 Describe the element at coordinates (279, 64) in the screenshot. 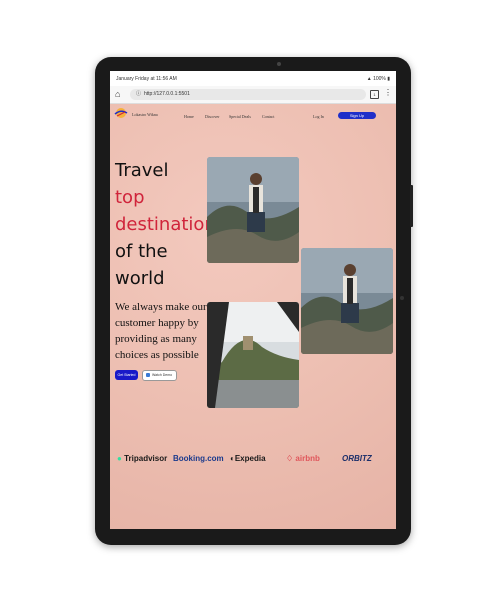

I see `camera-dot` at that location.